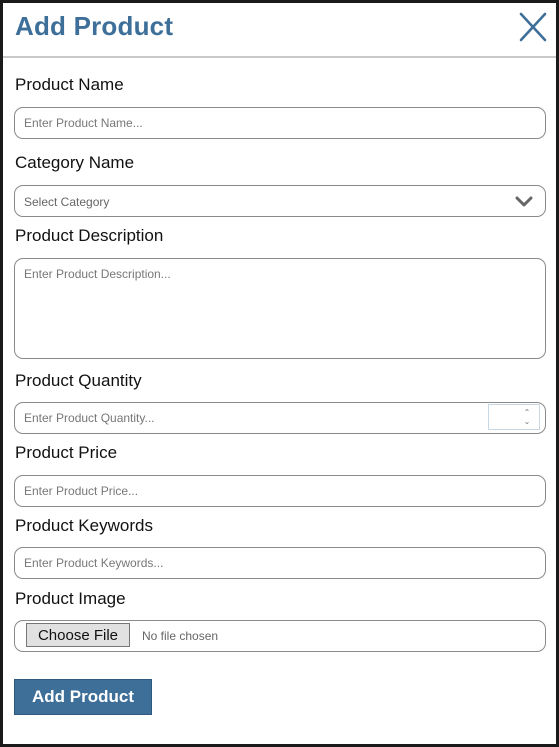  What do you see at coordinates (70, 598) in the screenshot?
I see `product-image-label: Product Image` at bounding box center [70, 598].